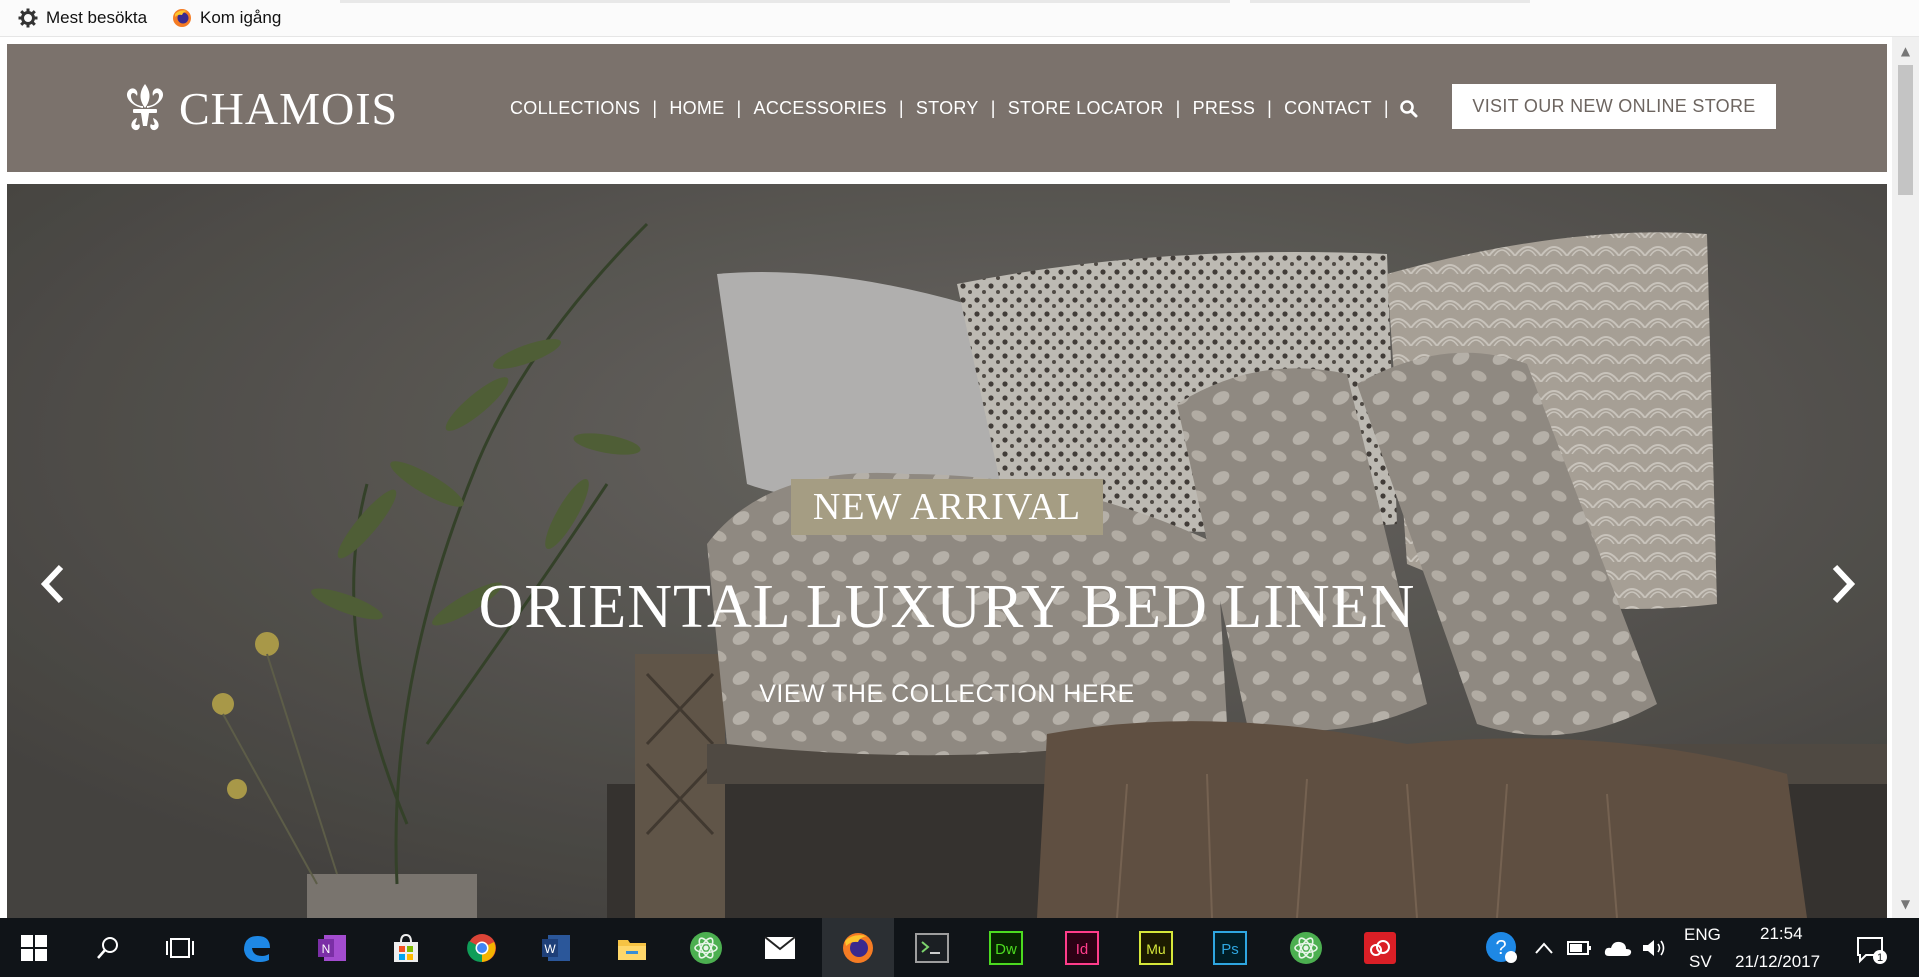  Describe the element at coordinates (706, 948) in the screenshot. I see `atom-icon` at that location.